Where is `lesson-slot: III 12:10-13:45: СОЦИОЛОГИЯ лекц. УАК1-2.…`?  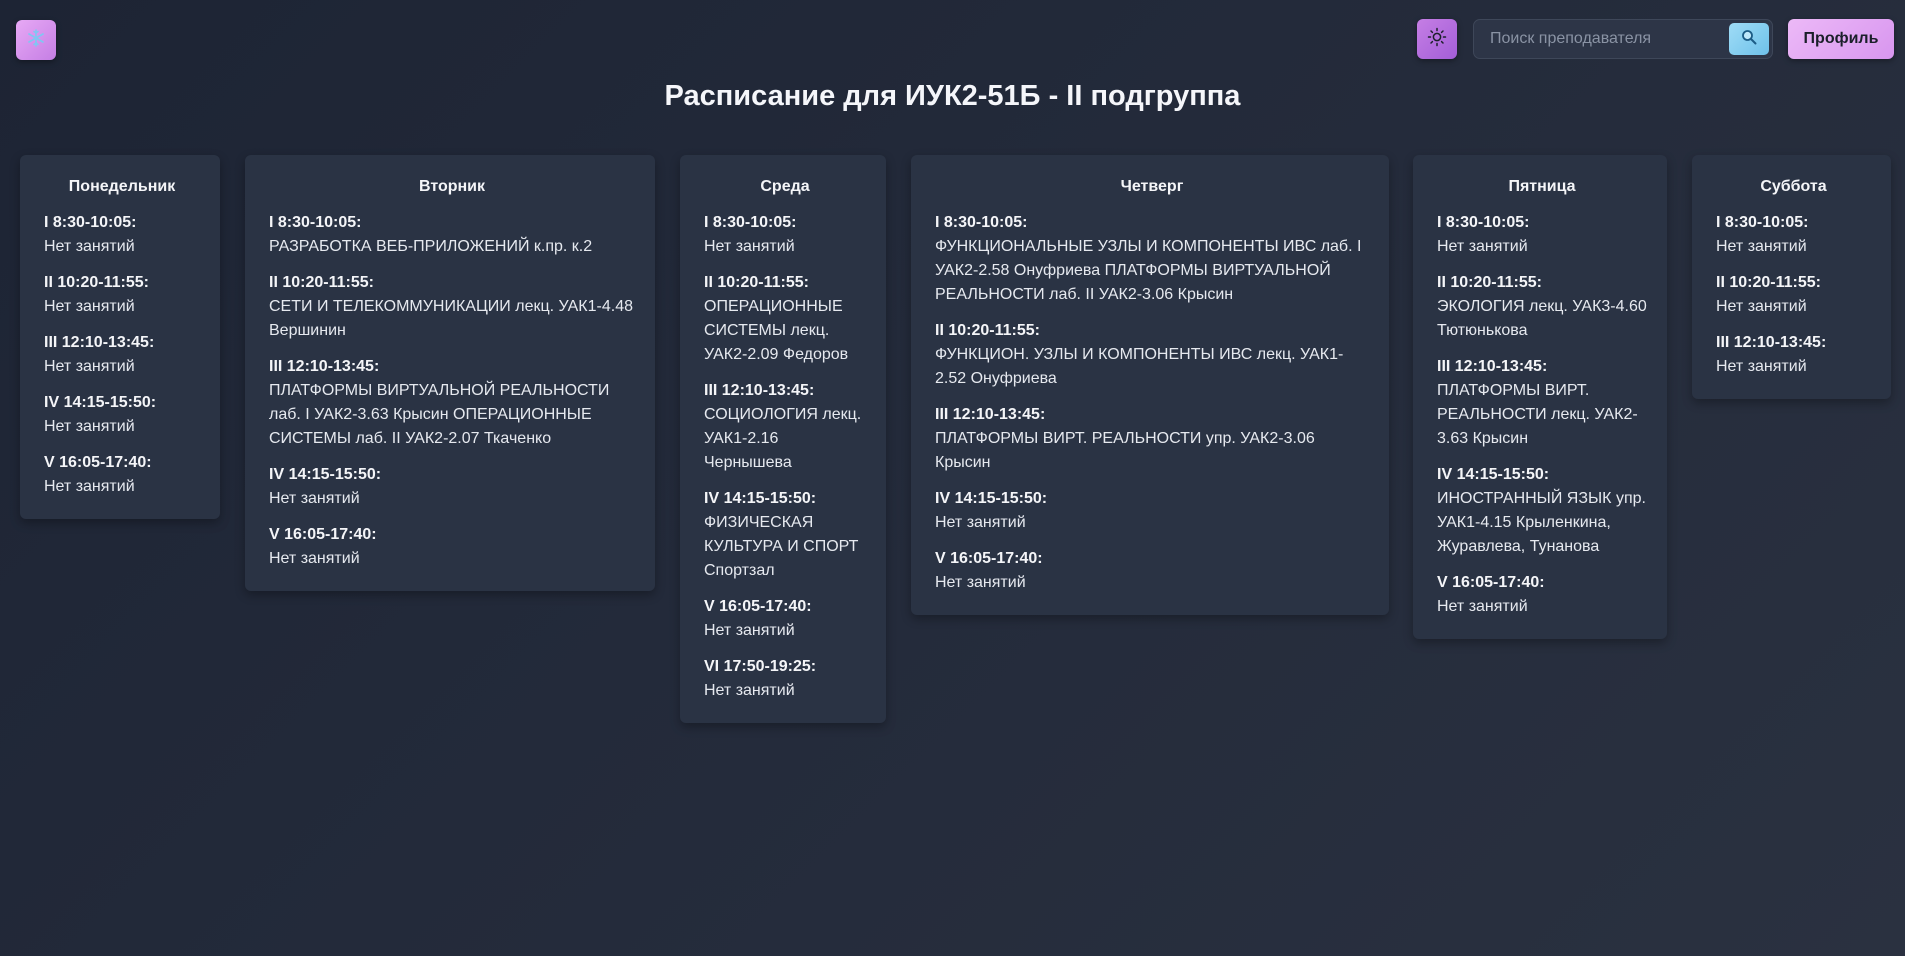 lesson-slot: III 12:10-13:45: СОЦИОЛОГИЯ лекц. УАК1-2.… is located at coordinates (785, 427).